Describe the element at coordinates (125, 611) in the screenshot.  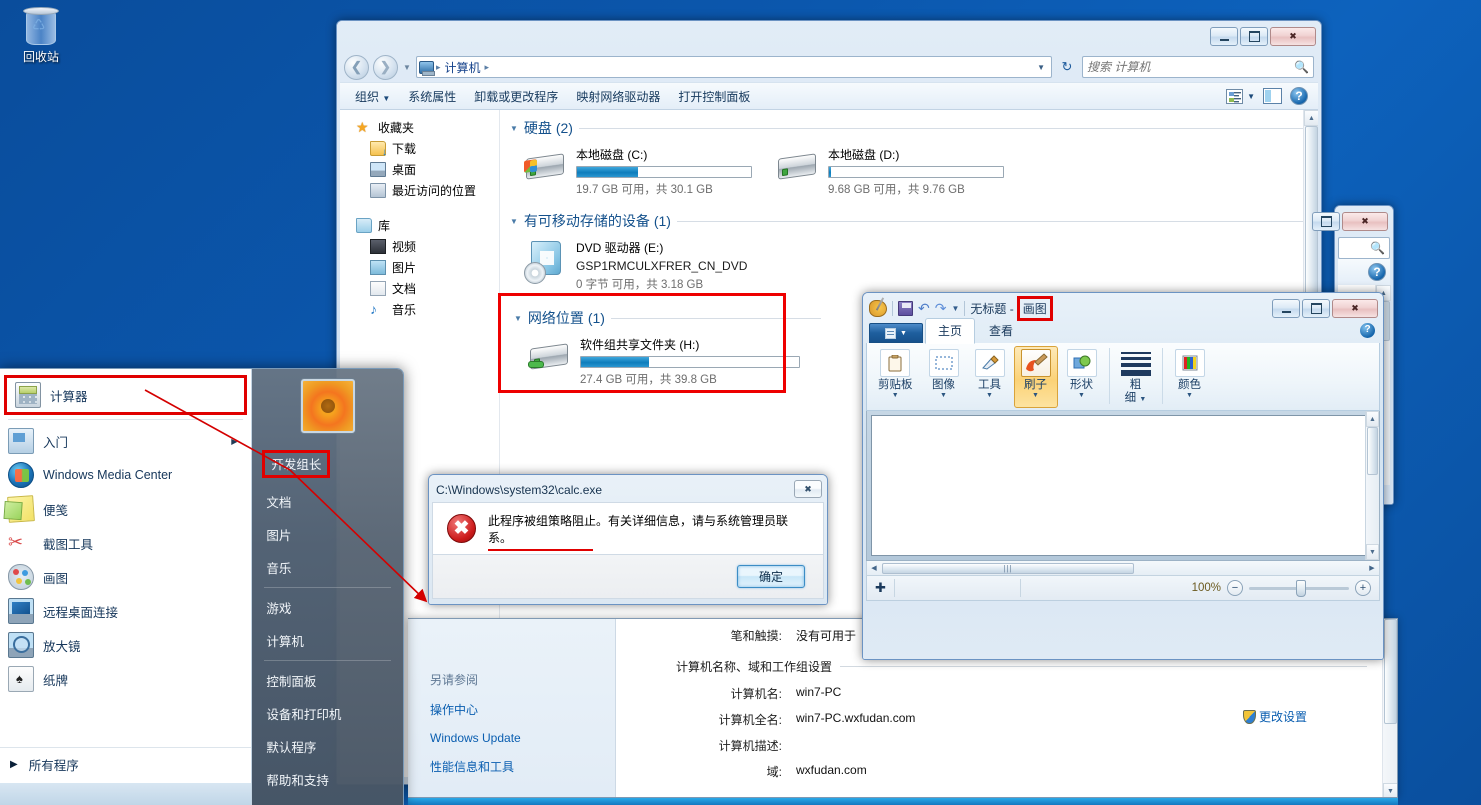
I see `start-item-remote-desktop: 远程桌面连接` at that location.